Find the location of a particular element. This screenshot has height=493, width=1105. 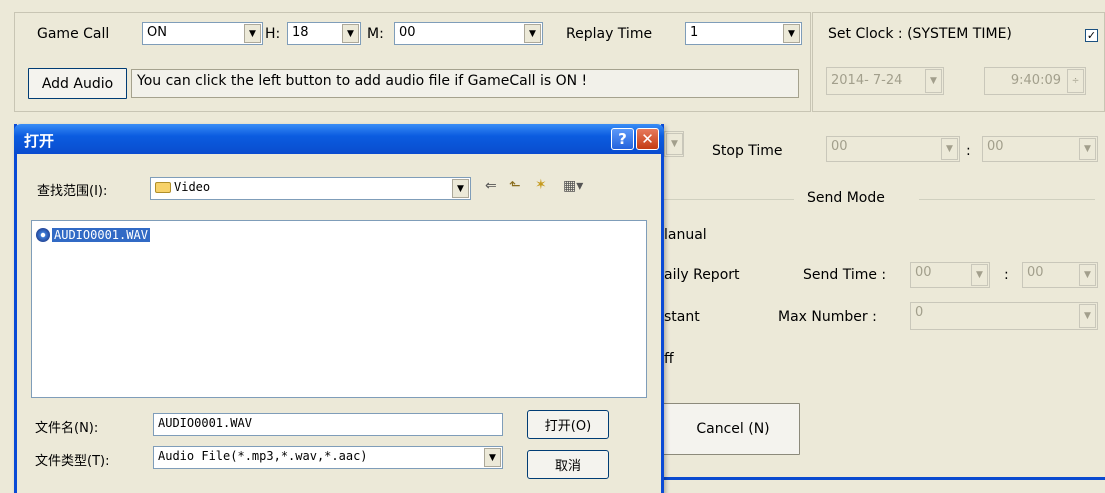

gamecall-value: ON is located at coordinates (157, 32).